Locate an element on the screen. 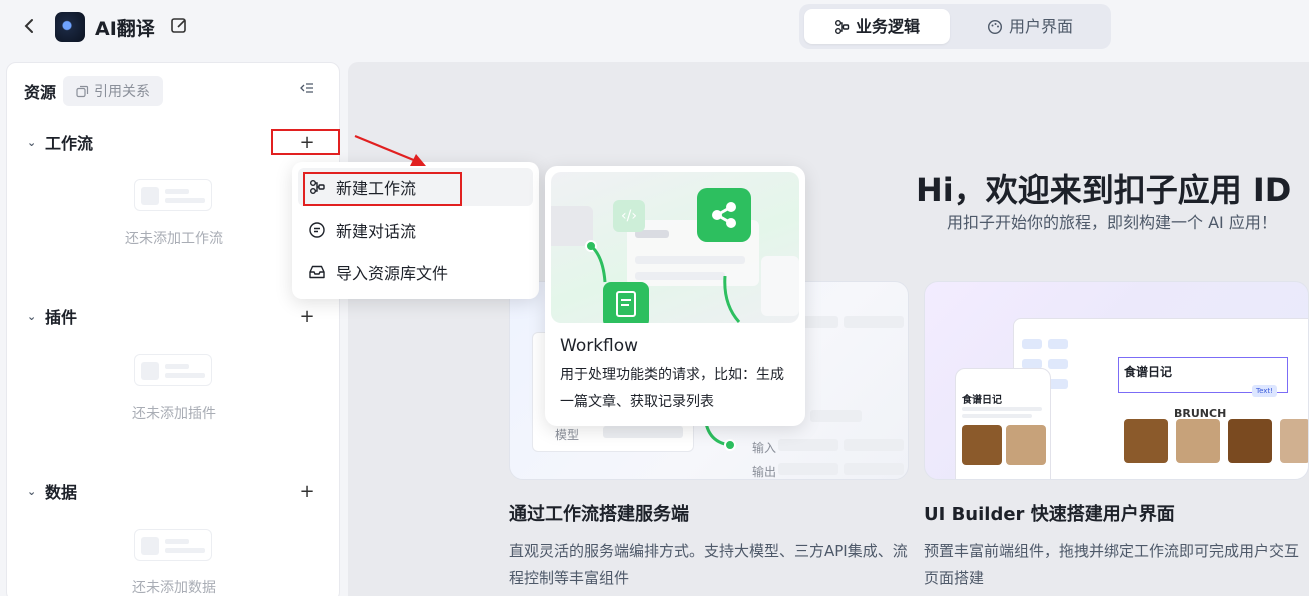  reference-relation-button: 引用关系 is located at coordinates (113, 91).